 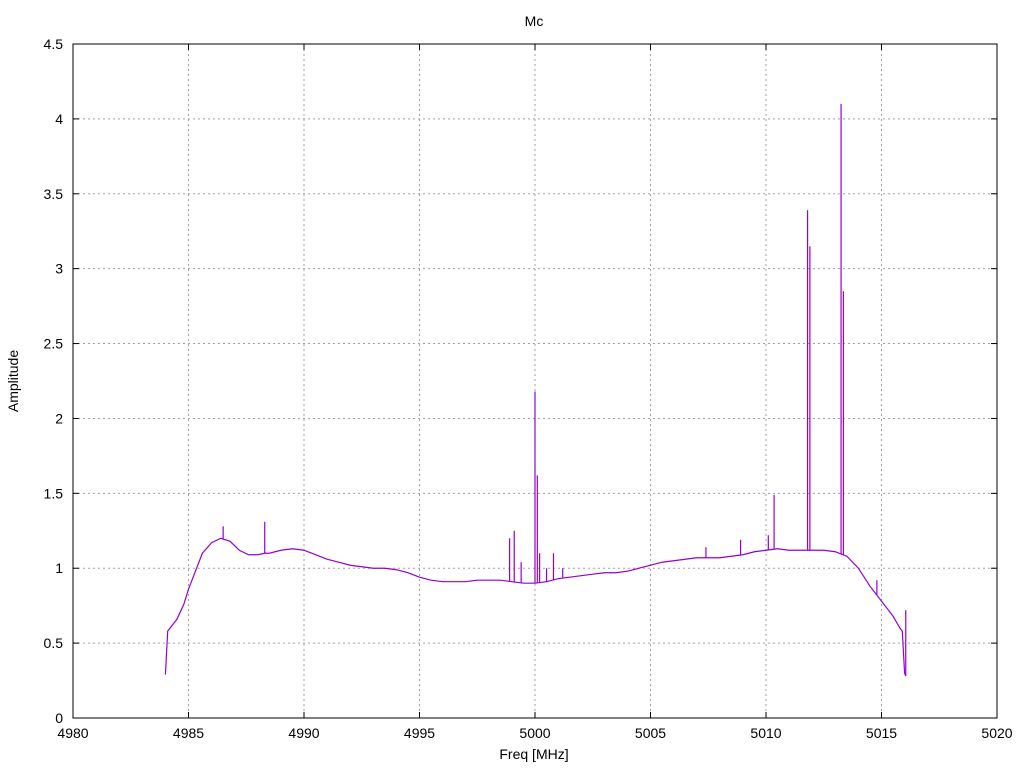 I want to click on x-tick-label: 5000, so click(x=534, y=733).